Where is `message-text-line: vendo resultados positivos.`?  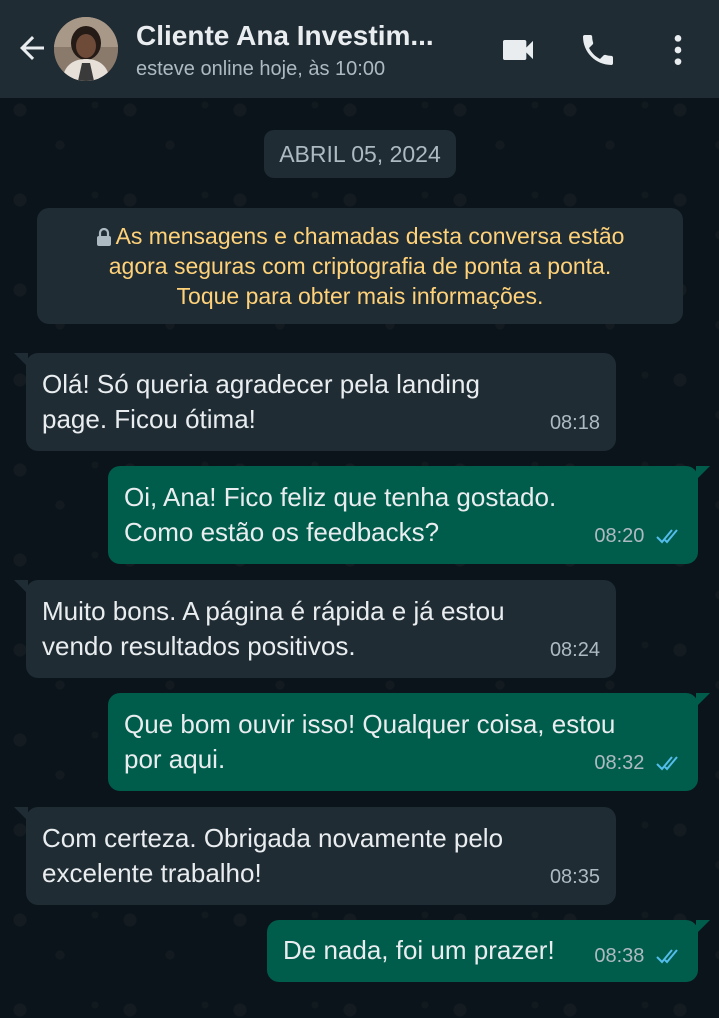
message-text-line: vendo resultados positivos. is located at coordinates (199, 646).